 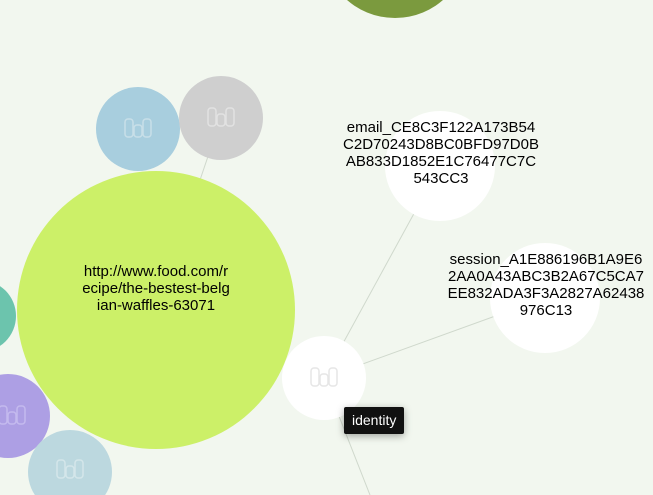 I want to click on node-top-partial, so click(x=395, y=9).